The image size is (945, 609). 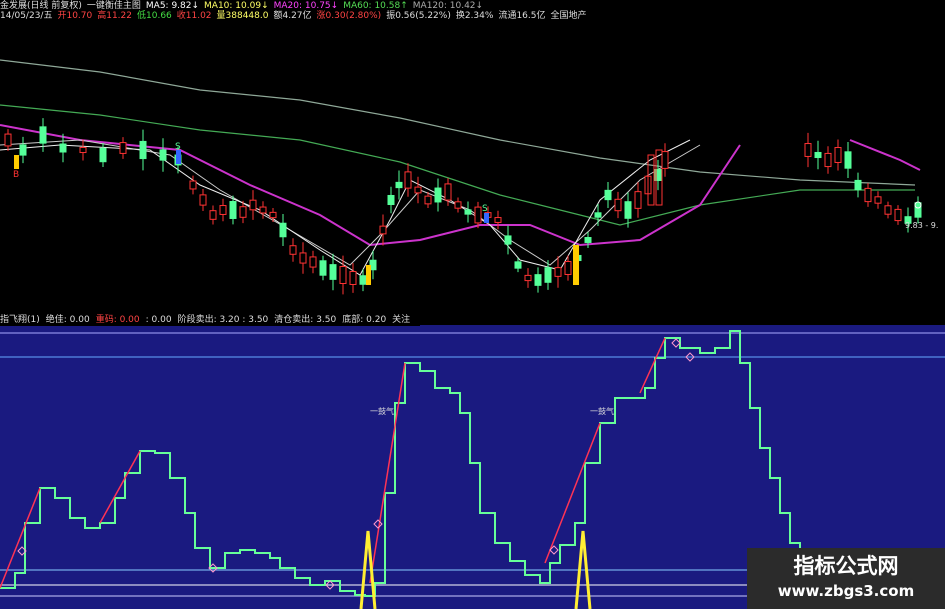 What do you see at coordinates (846, 566) in the screenshot?
I see `watermark-title: 指标公式网` at bounding box center [846, 566].